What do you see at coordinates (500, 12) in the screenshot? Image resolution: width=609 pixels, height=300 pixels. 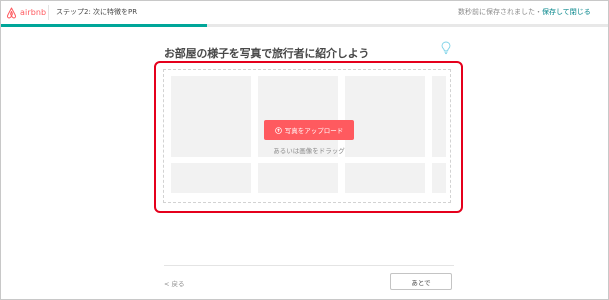 I see `autosave-status: 数秒前に保存されました・` at bounding box center [500, 12].